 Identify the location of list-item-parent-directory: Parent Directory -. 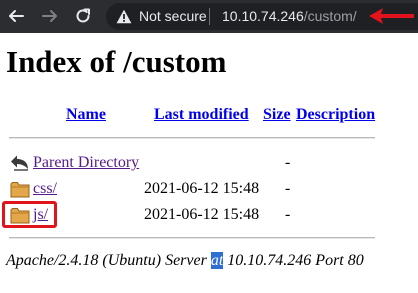
(209, 163).